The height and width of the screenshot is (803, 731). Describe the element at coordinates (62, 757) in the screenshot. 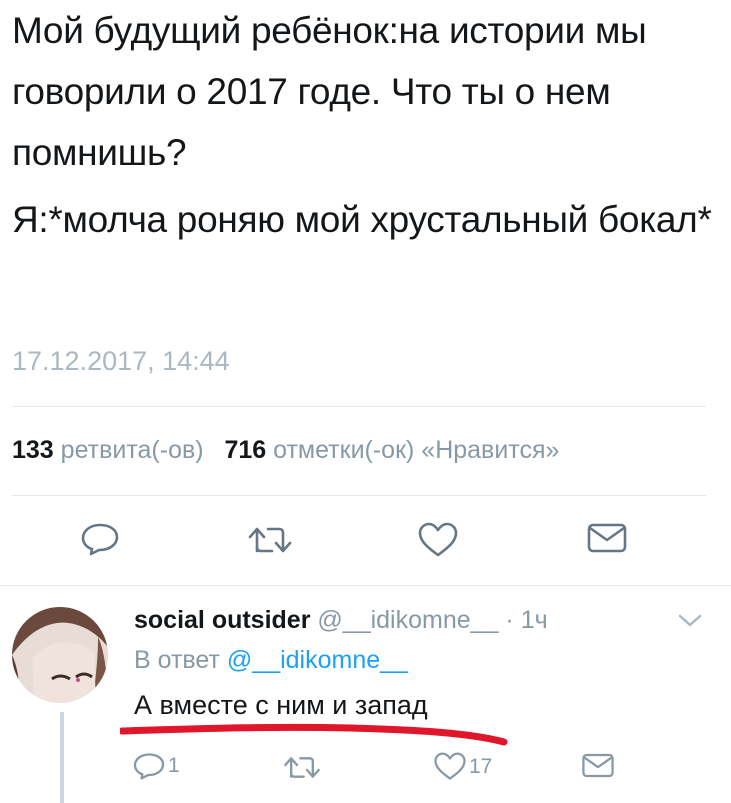

I see `thread-line` at that location.